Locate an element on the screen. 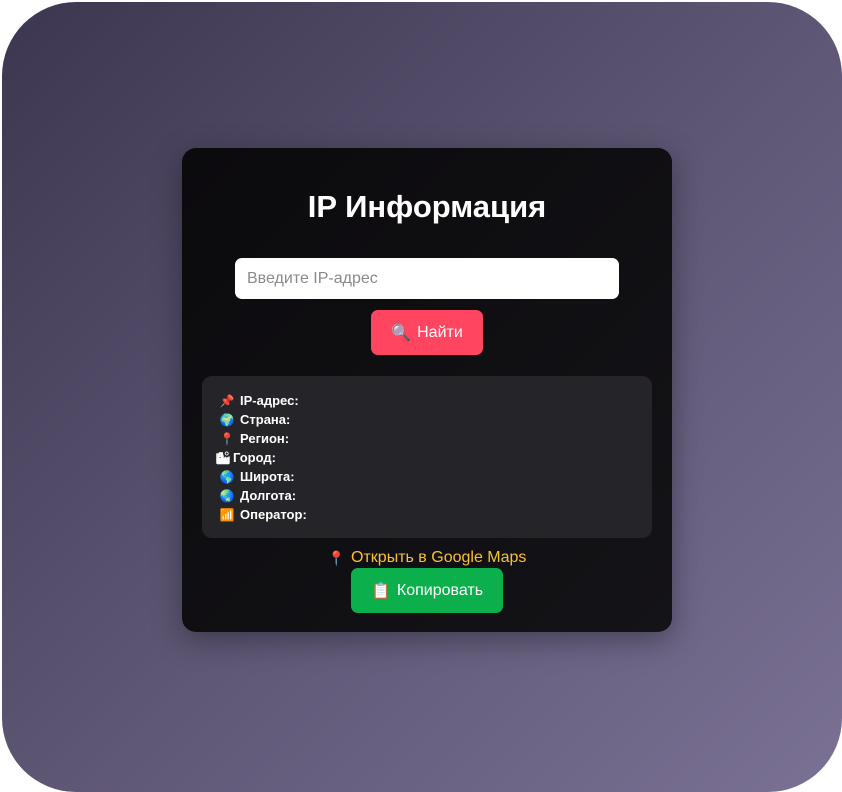 This screenshot has width=842, height=792. google-maps-link: 📍 Открыть в Google Maps is located at coordinates (427, 558).